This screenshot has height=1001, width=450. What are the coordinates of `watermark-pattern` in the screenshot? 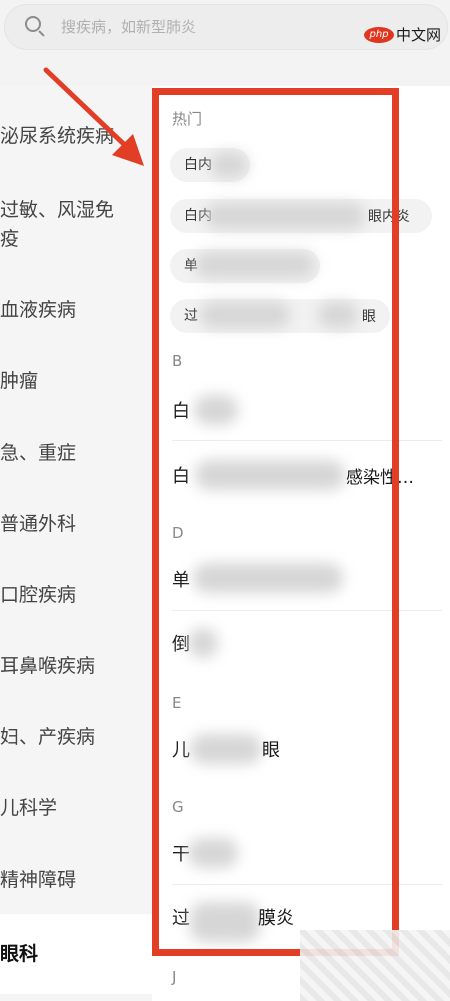 It's located at (375, 965).